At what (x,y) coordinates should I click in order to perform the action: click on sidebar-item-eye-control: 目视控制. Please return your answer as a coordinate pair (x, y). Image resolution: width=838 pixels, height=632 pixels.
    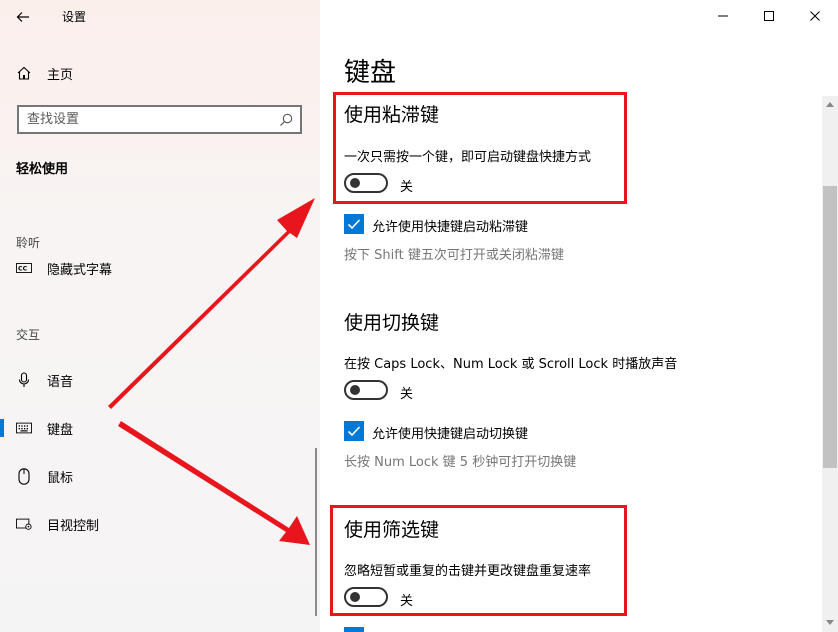
    Looking at the image, I should click on (158, 524).